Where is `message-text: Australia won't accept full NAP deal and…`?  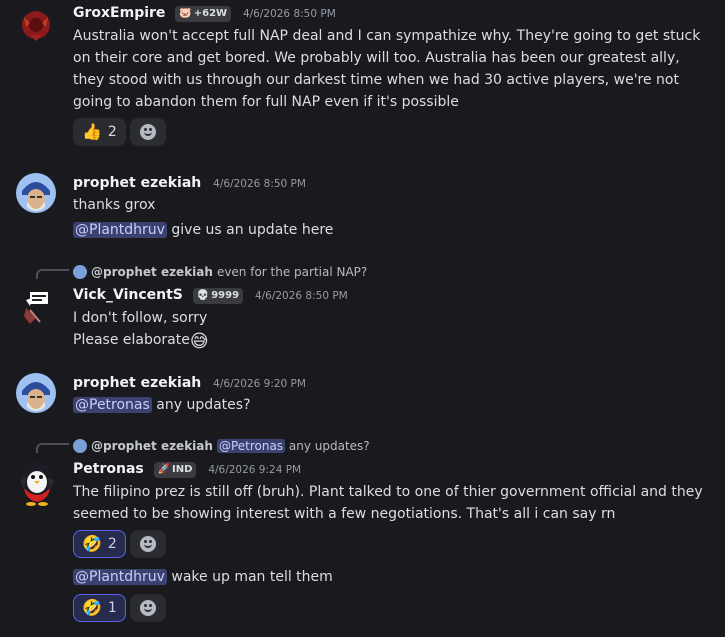 message-text: Australia won't accept full NAP deal and… is located at coordinates (387, 36).